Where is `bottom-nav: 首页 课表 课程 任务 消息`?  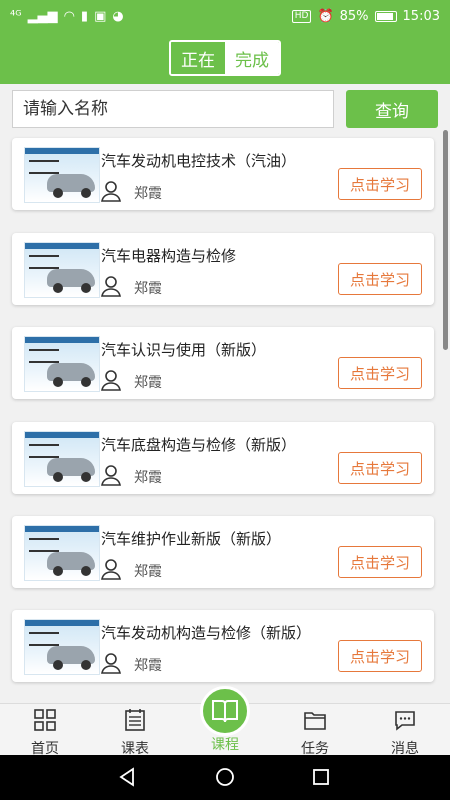
bottom-nav: 首页 课表 课程 任务 消息 is located at coordinates (225, 721).